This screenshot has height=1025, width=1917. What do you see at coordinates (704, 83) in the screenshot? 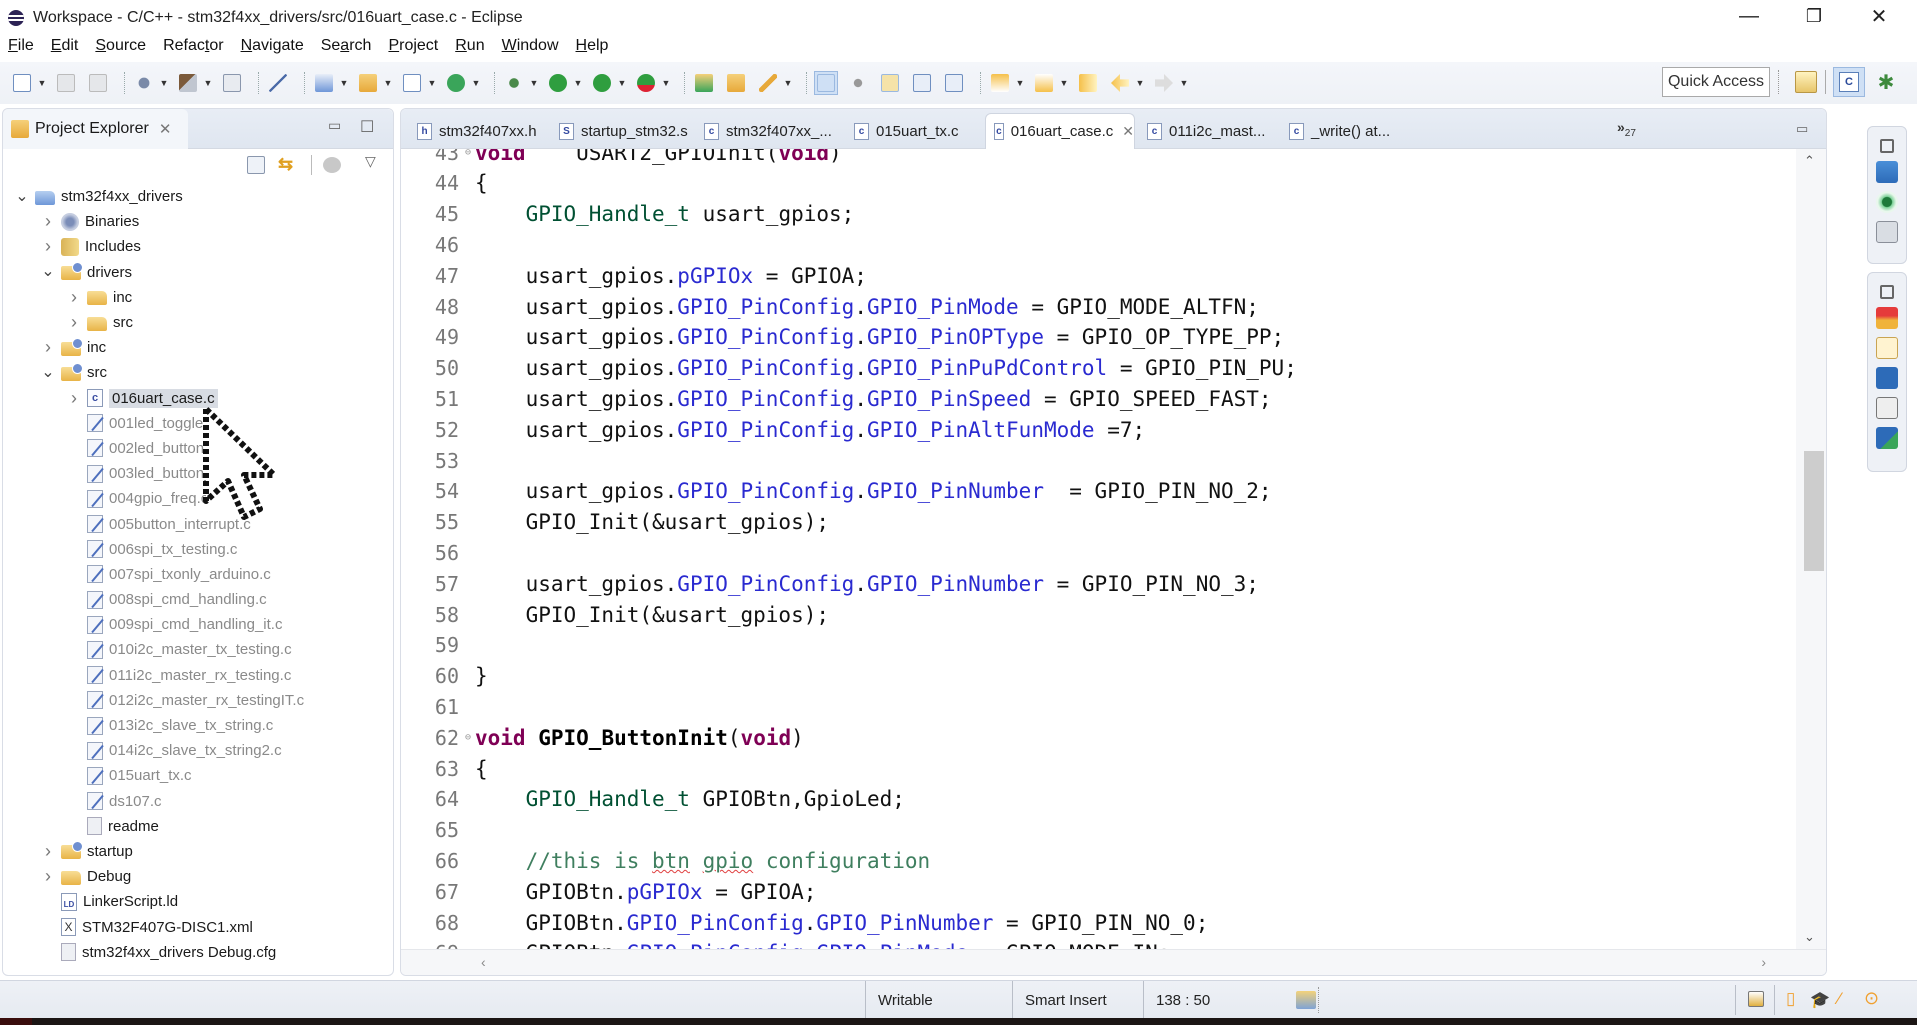
I see `open-type-button` at bounding box center [704, 83].